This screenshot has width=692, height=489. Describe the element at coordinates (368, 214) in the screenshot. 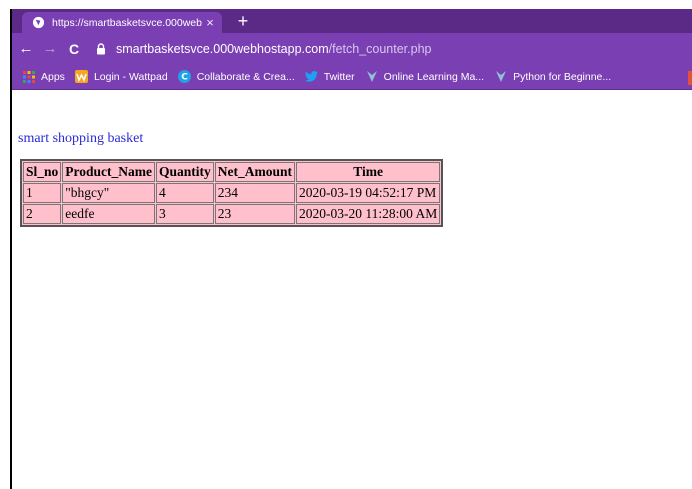

I see `cell-time: 2020-03-20 11:28:00 AM` at that location.